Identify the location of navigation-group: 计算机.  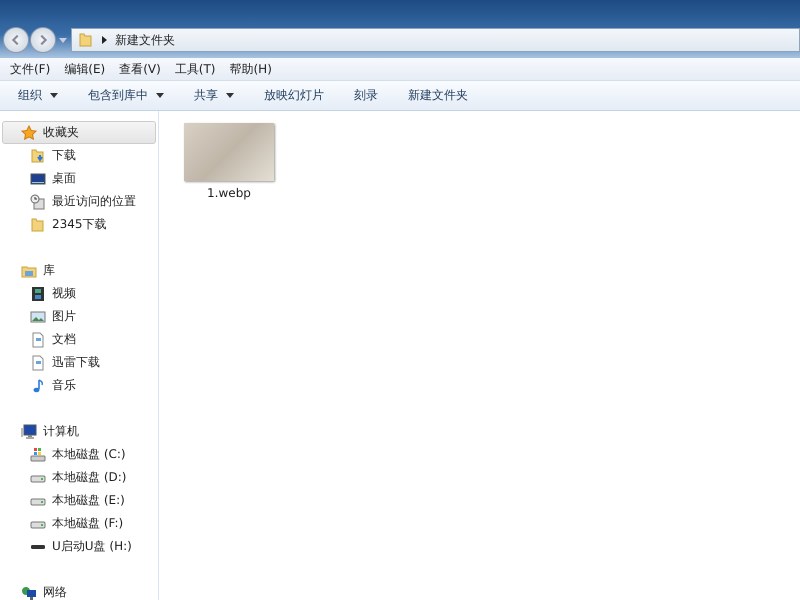
(79, 431).